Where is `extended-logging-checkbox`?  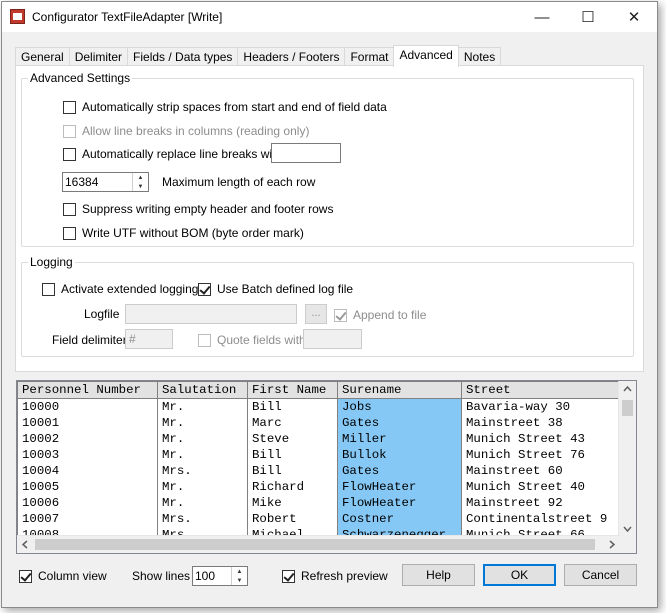 extended-logging-checkbox is located at coordinates (48, 289).